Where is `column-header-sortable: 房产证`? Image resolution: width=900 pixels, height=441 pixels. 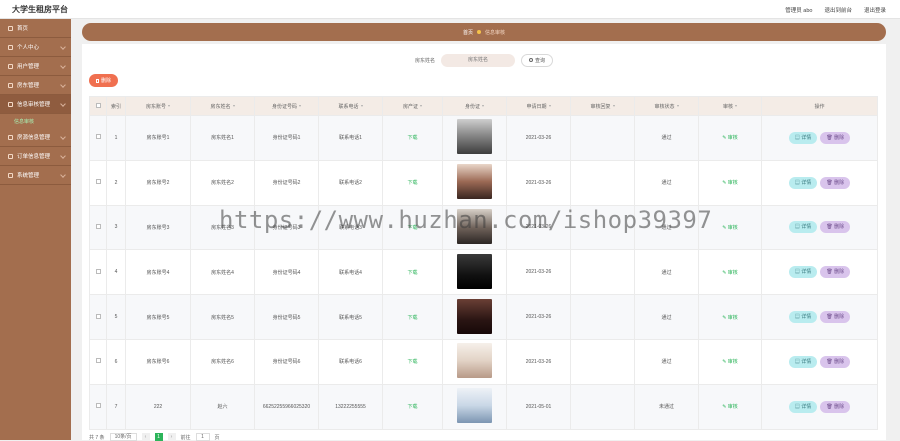 column-header-sortable: 房产证 is located at coordinates (412, 106).